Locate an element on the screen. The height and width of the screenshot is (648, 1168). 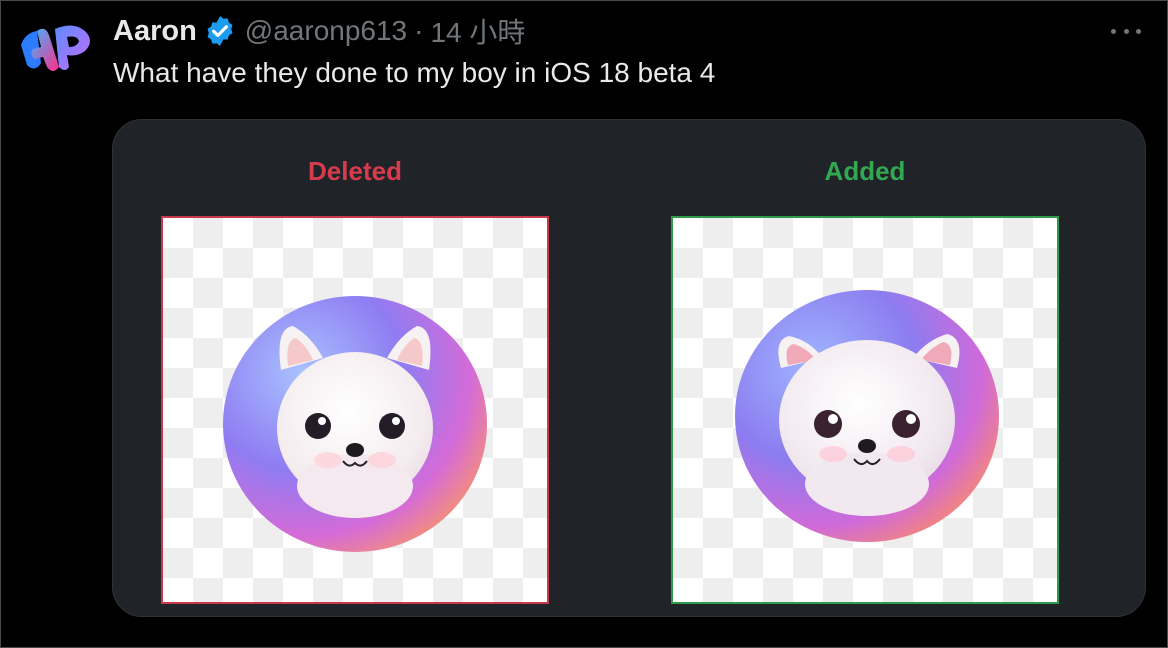
tweet-header: Aaron @aaronp613 · 14 小時 is located at coordinates (319, 31).